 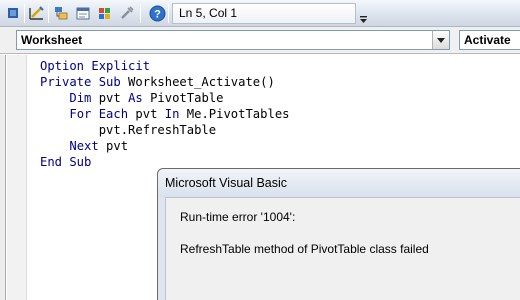 What do you see at coordinates (105, 13) in the screenshot?
I see `object-browser-icon` at bounding box center [105, 13].